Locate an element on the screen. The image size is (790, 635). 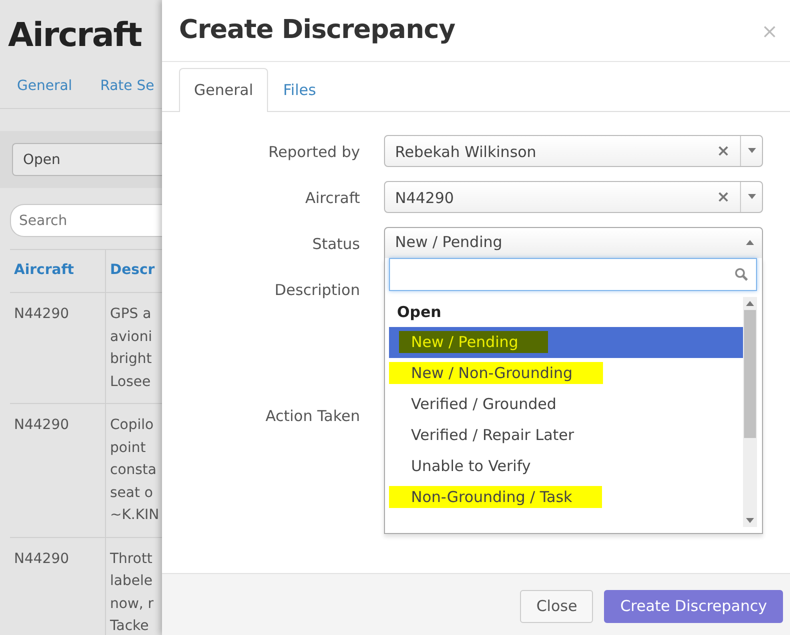
table-cell-text: avioni is located at coordinates (132, 337).